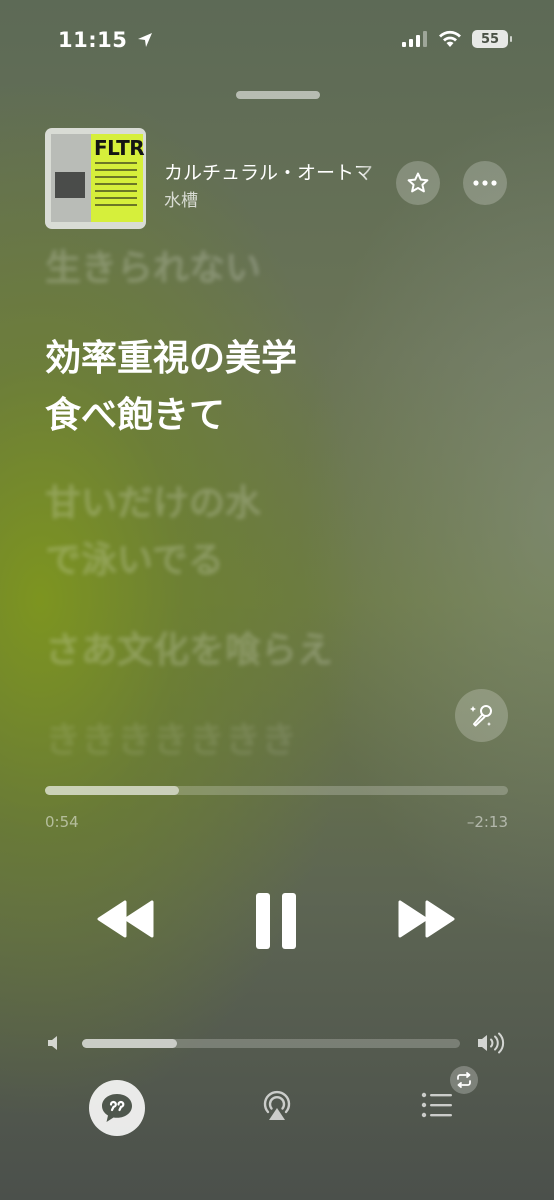  I want to click on lyric-line-upcoming: ききききききき, so click(171, 741).